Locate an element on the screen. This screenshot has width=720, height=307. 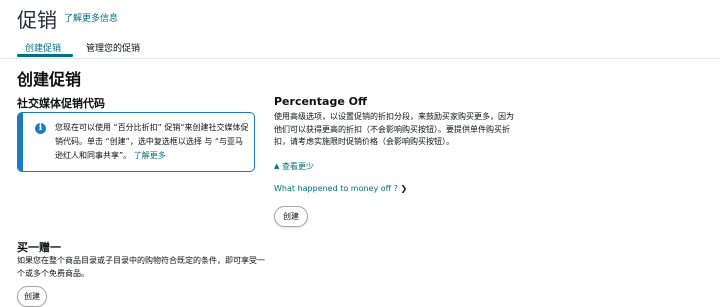
money-off-label: What happened to money off ? is located at coordinates (336, 188).